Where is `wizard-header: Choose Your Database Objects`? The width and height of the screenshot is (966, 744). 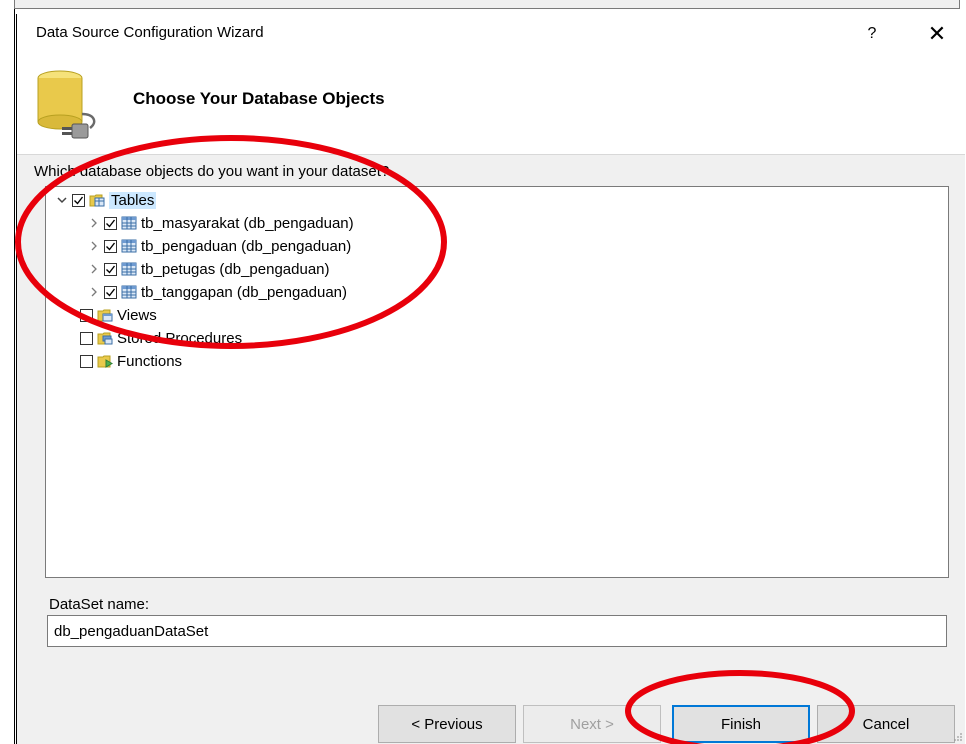
wizard-header: Choose Your Database Objects is located at coordinates (491, 104).